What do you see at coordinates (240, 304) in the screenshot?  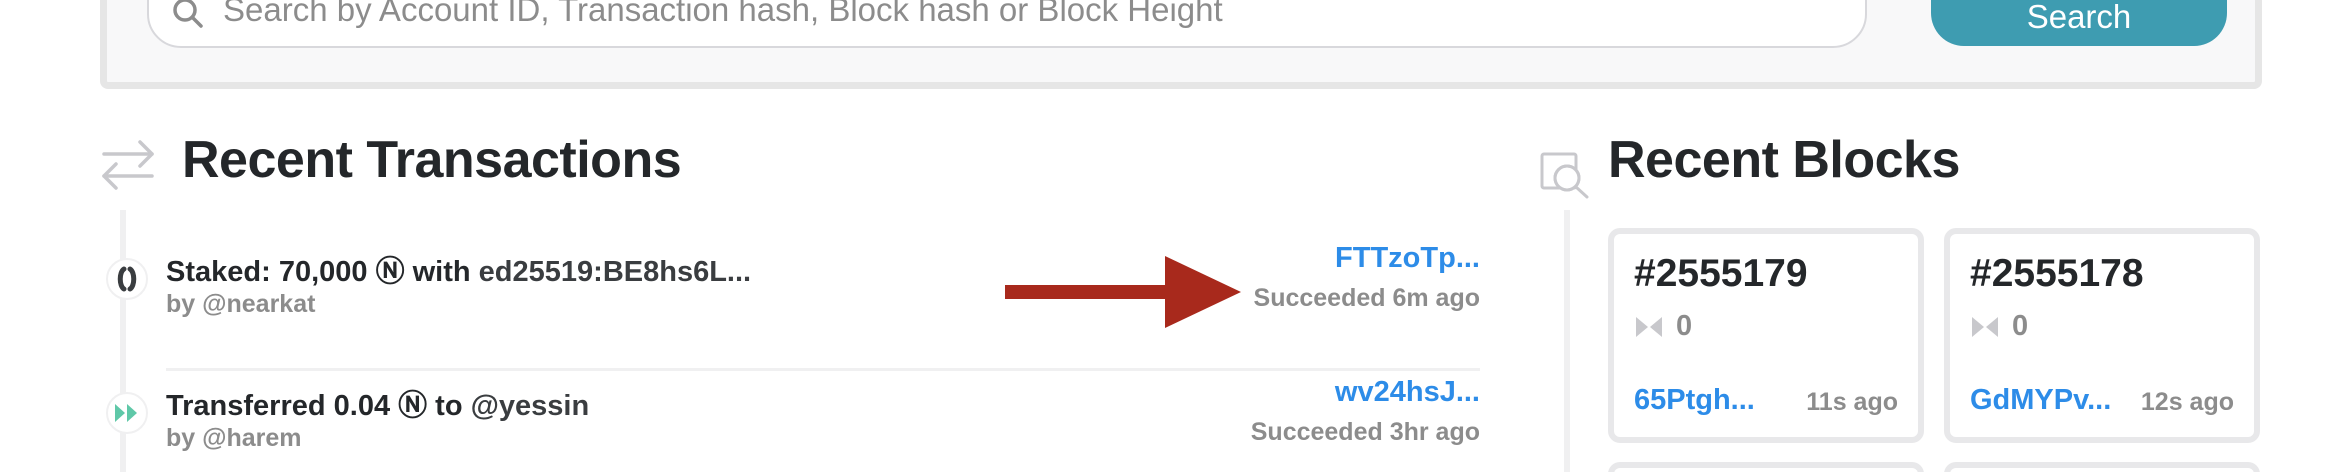 I see `transaction-signer: by @nearkat` at bounding box center [240, 304].